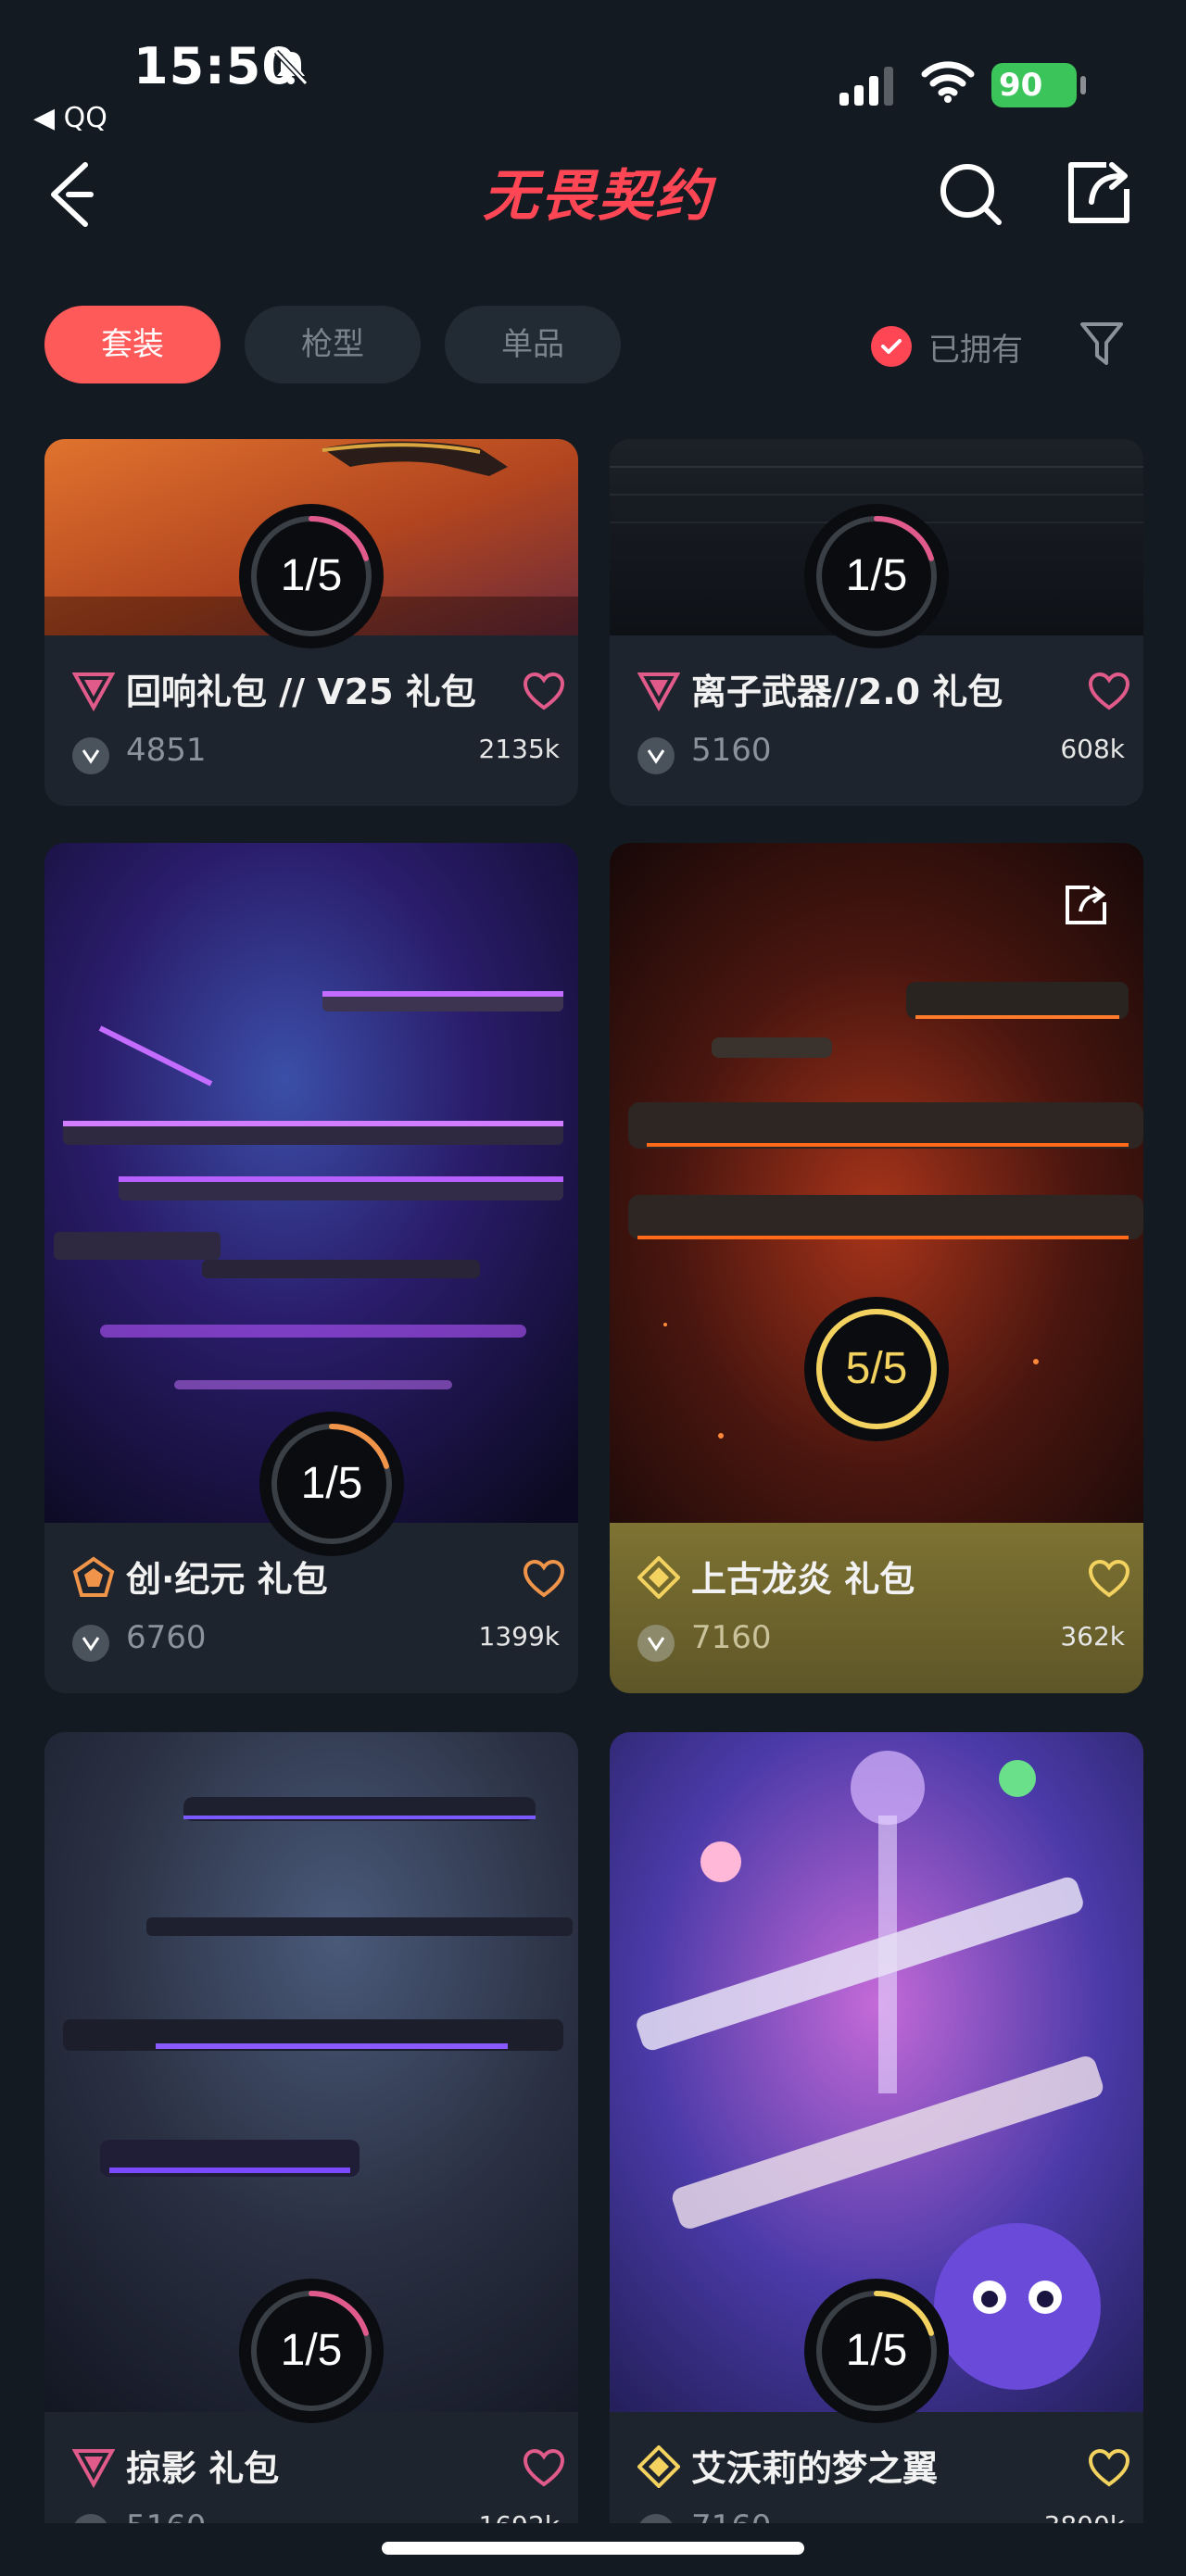 The width and height of the screenshot is (1186, 2576). I want to click on back-button, so click(72, 194).